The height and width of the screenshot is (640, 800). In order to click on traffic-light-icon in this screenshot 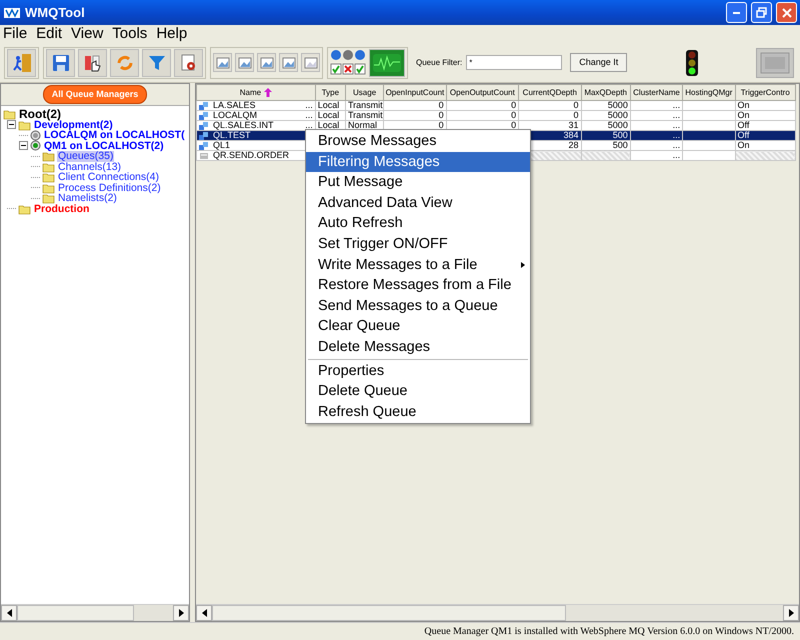, I will do `click(691, 63)`.